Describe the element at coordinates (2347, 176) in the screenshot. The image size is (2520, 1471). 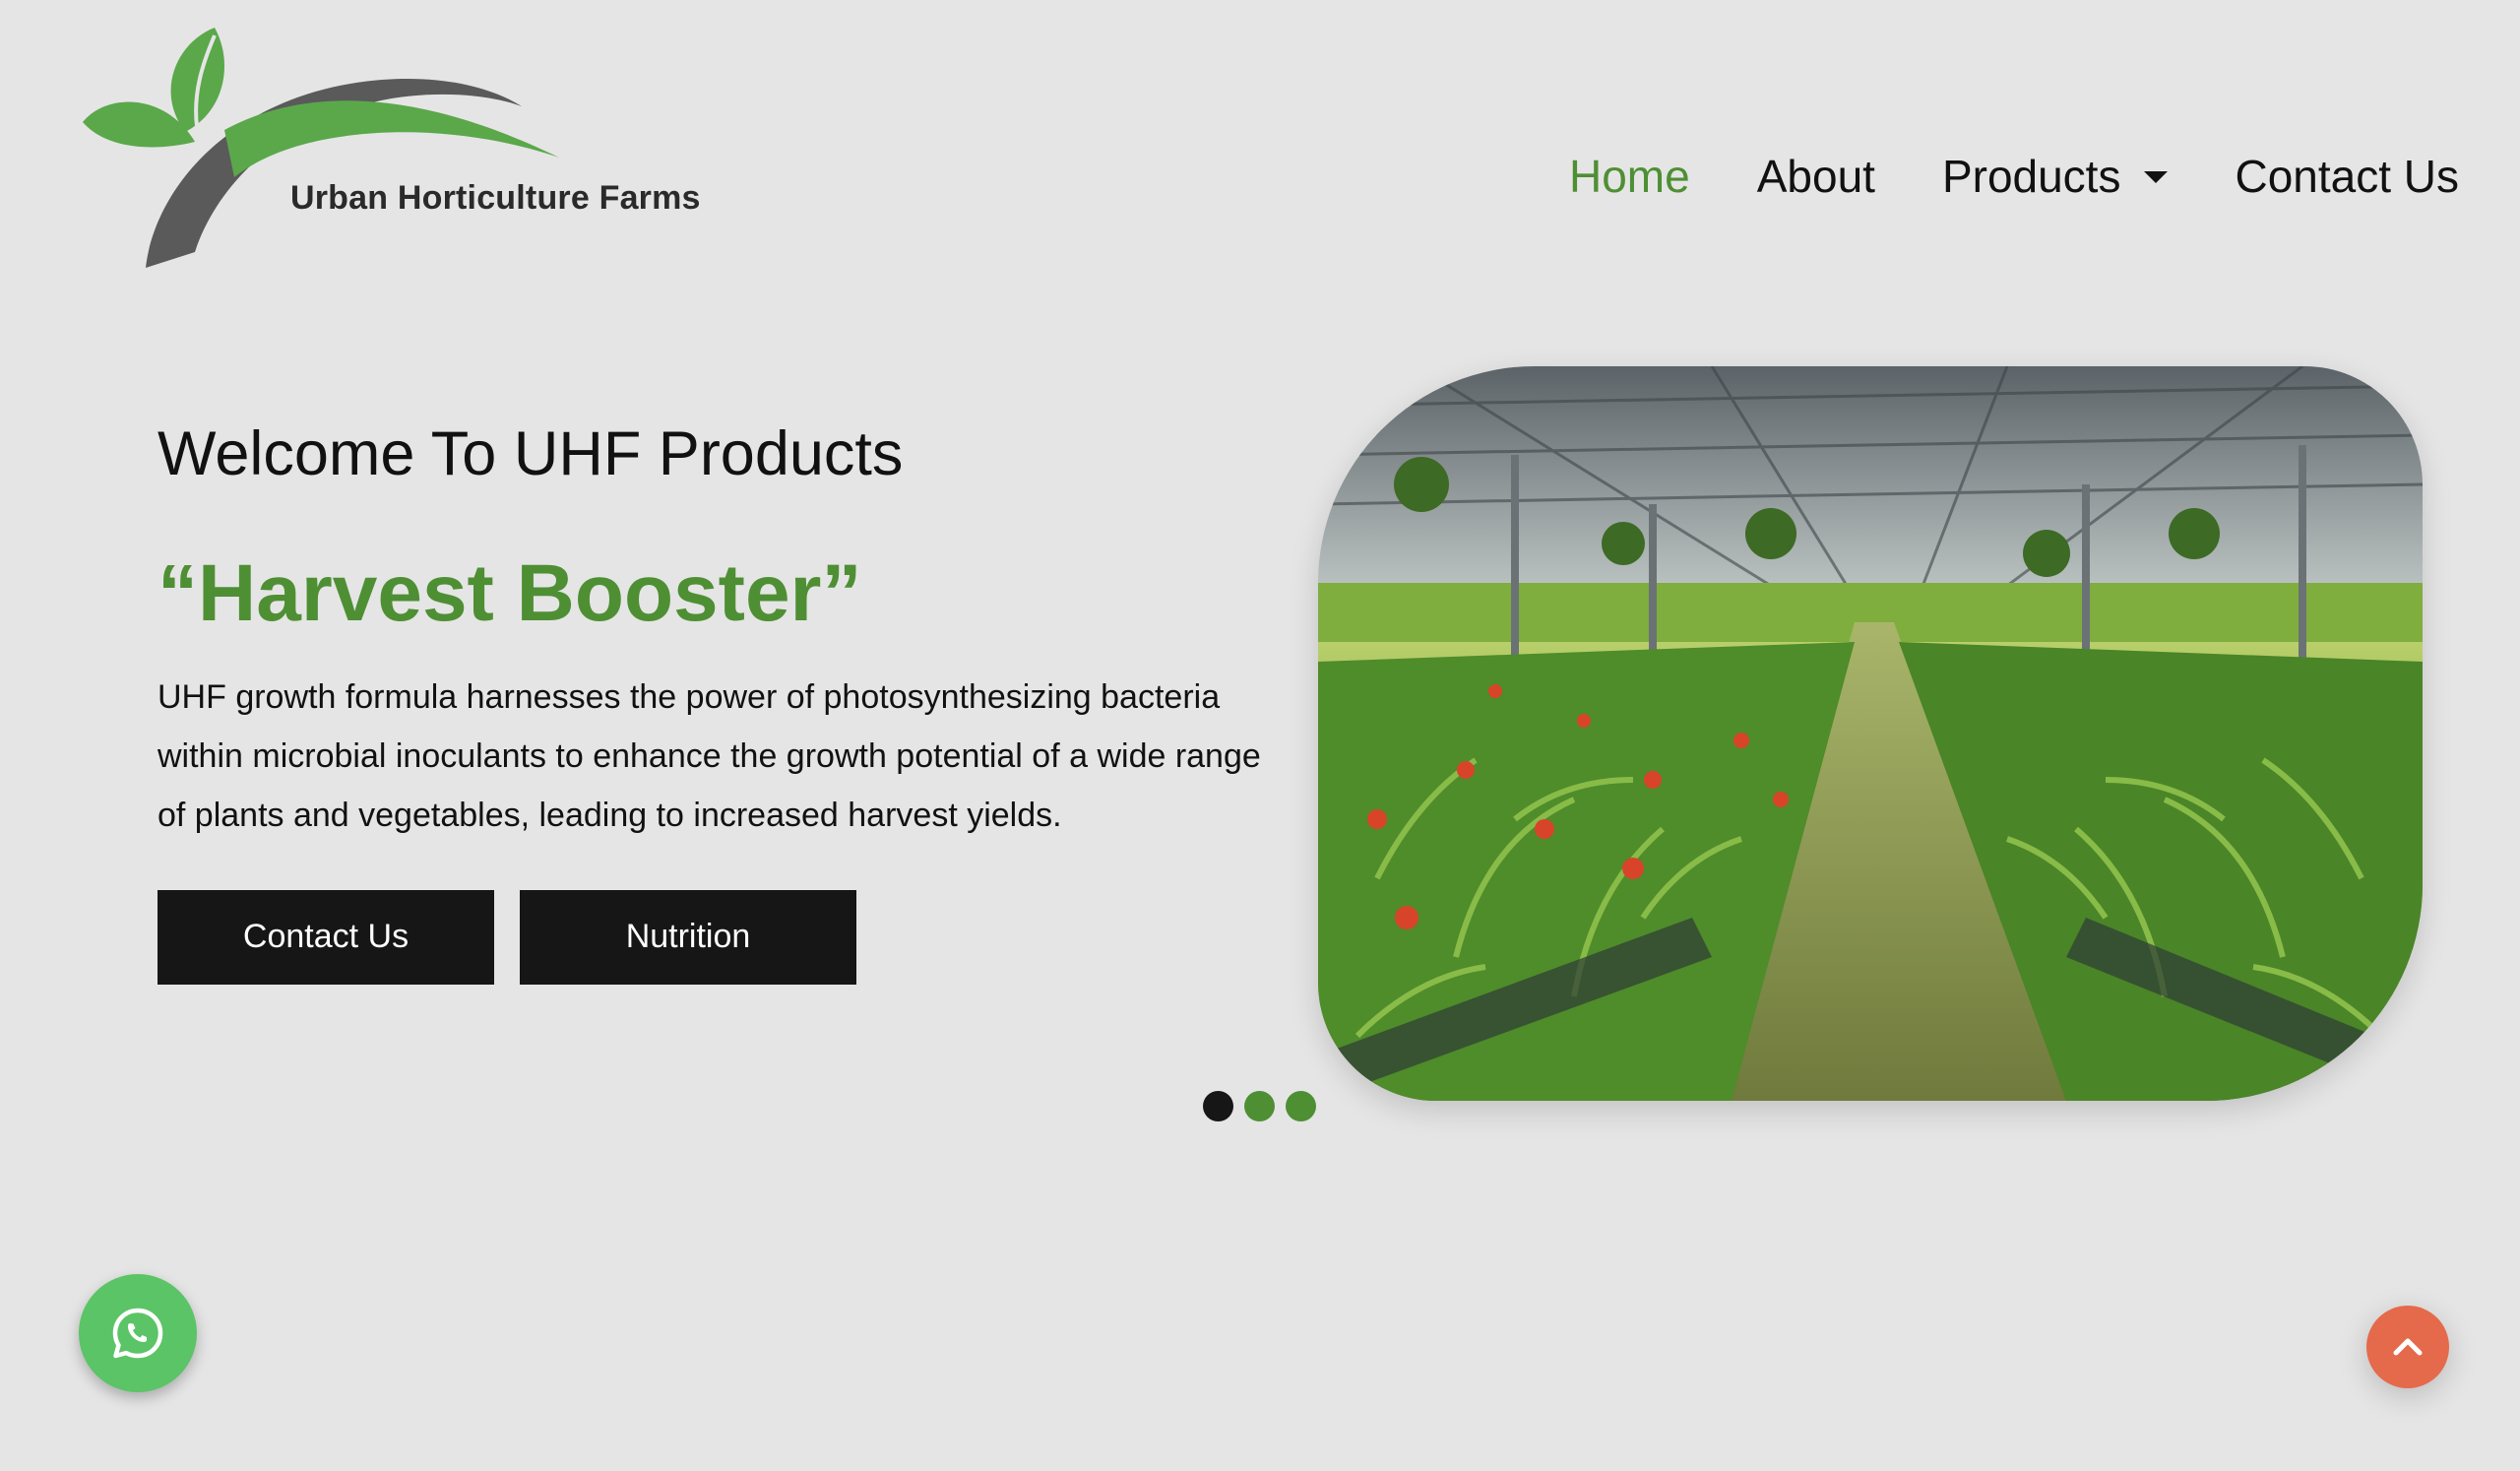
I see `nav-contact: Contact Us` at that location.